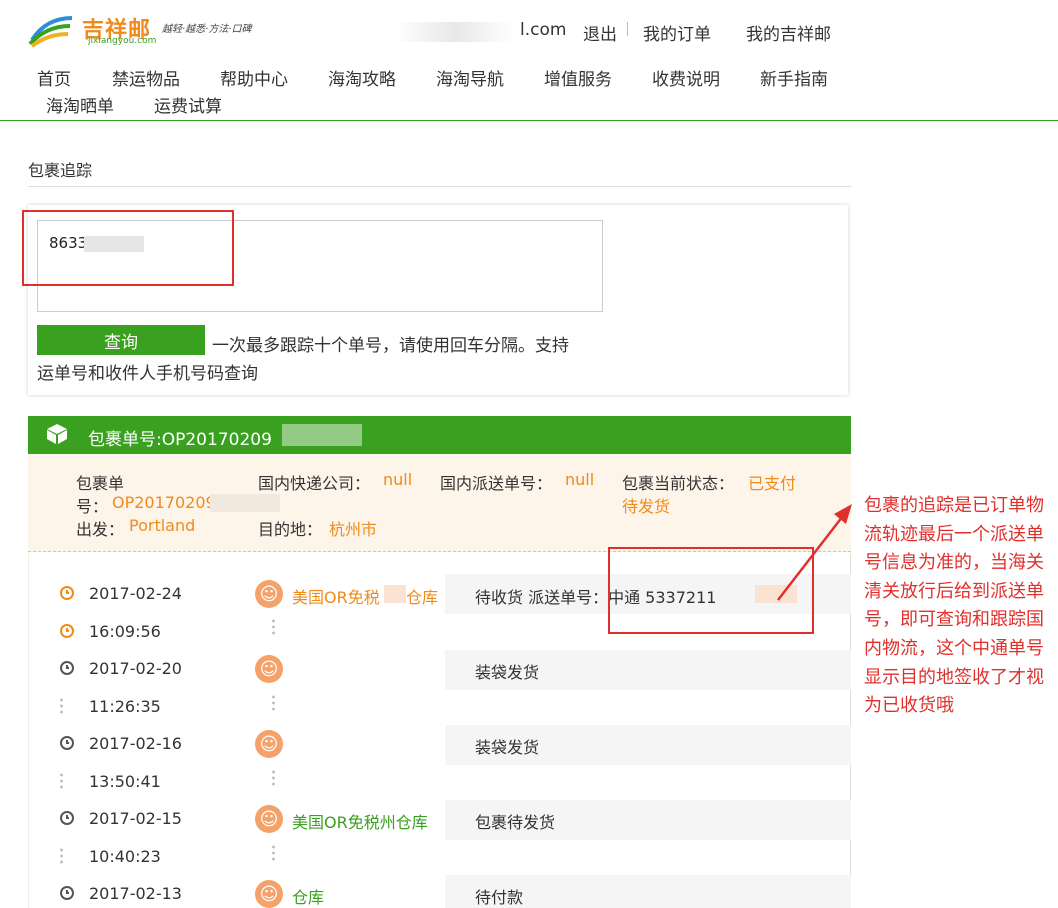  I want to click on status-value-2: 待发货, so click(646, 506).